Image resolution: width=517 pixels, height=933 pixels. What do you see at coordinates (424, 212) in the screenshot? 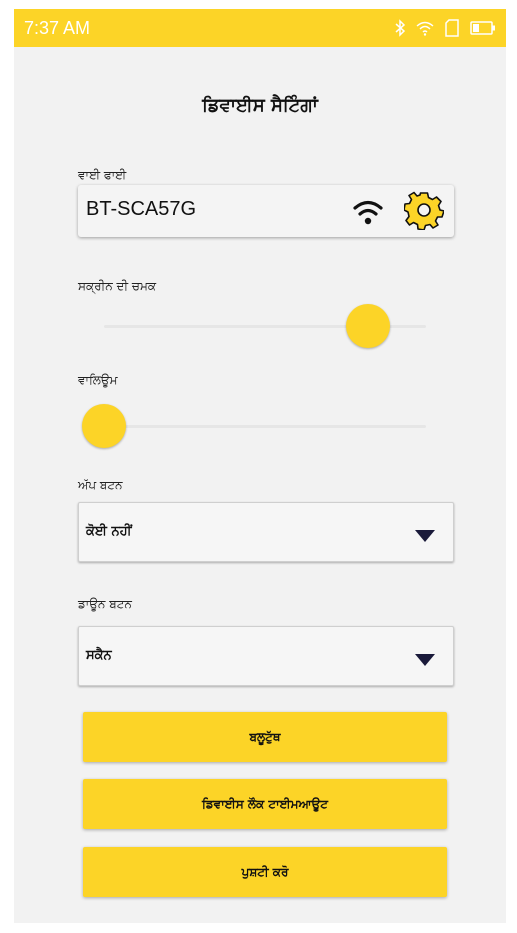
I see `gear-icon` at bounding box center [424, 212].